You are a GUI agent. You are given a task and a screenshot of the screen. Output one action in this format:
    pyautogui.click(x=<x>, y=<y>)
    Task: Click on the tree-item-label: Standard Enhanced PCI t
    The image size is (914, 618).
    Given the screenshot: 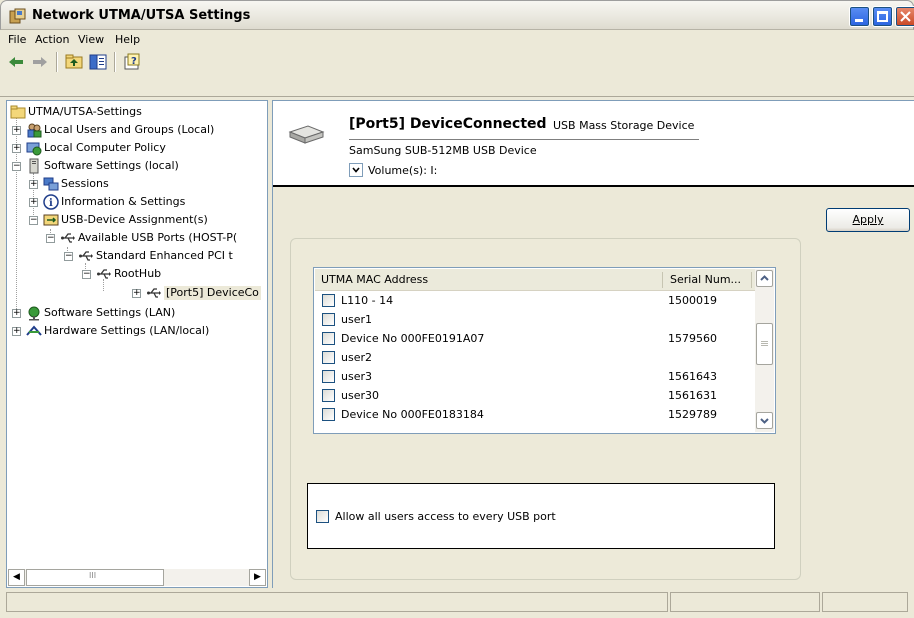 What is the action you would take?
    pyautogui.click(x=164, y=255)
    